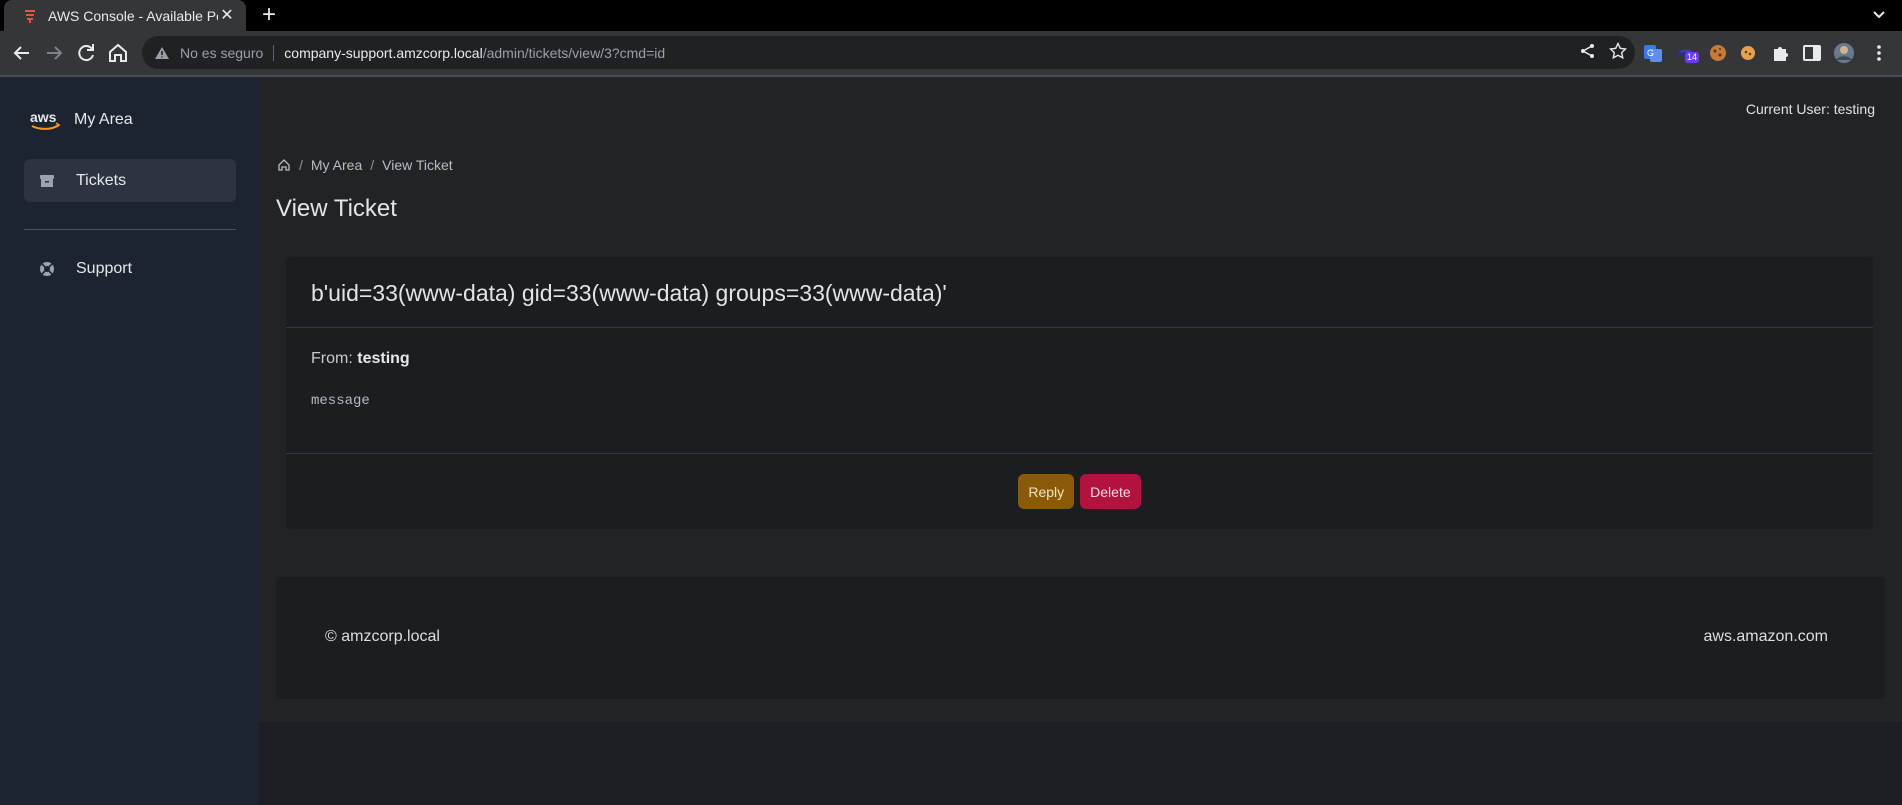 This screenshot has height=805, width=1902. Describe the element at coordinates (1844, 53) in the screenshot. I see `profile-avatar-icon` at that location.